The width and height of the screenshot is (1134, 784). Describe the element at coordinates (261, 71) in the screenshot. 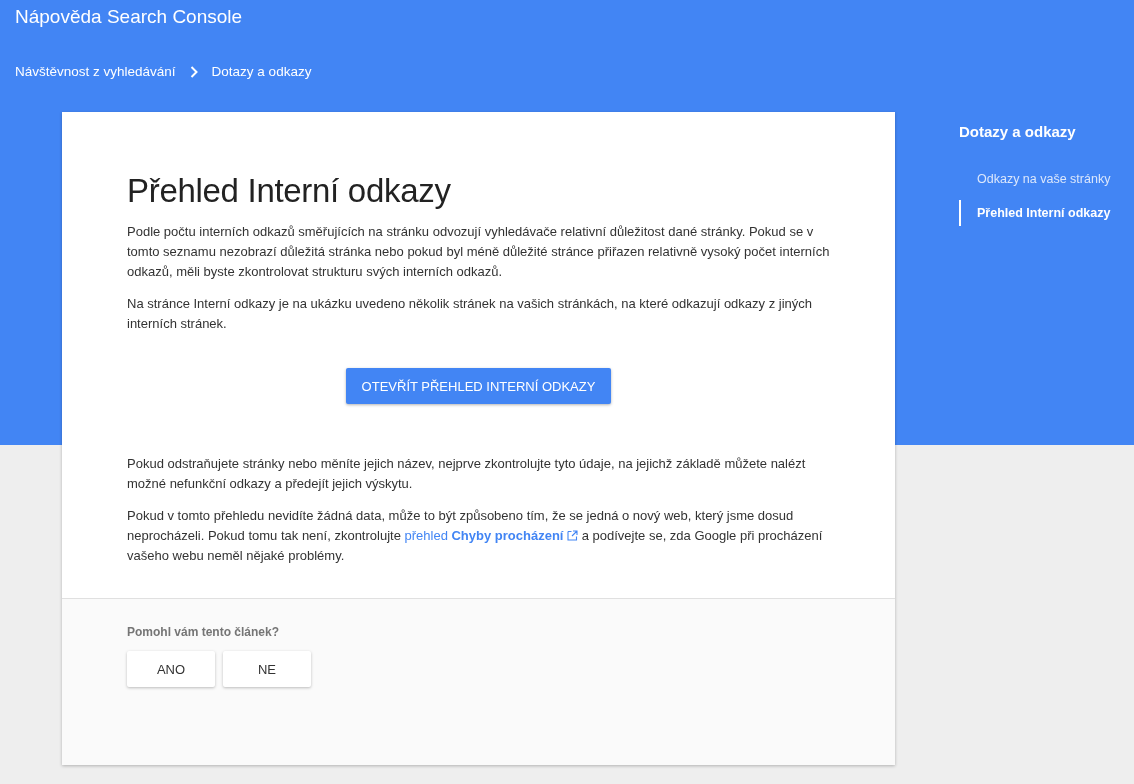

I see `breadcrumb-link: Dotazy a odkazy` at that location.